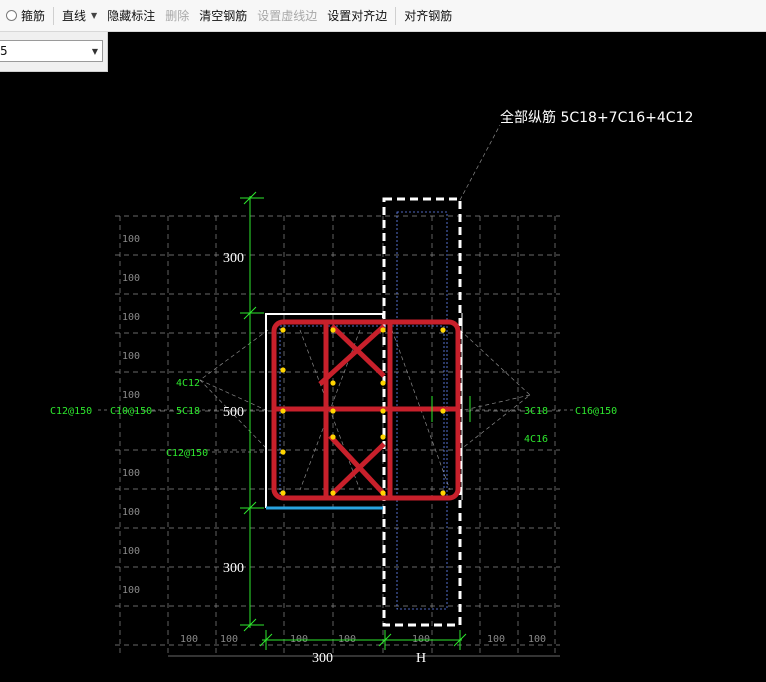 The width and height of the screenshot is (766, 682). What do you see at coordinates (287, 16) in the screenshot?
I see `set-dashed-edge-button: 设置虚线边` at bounding box center [287, 16].